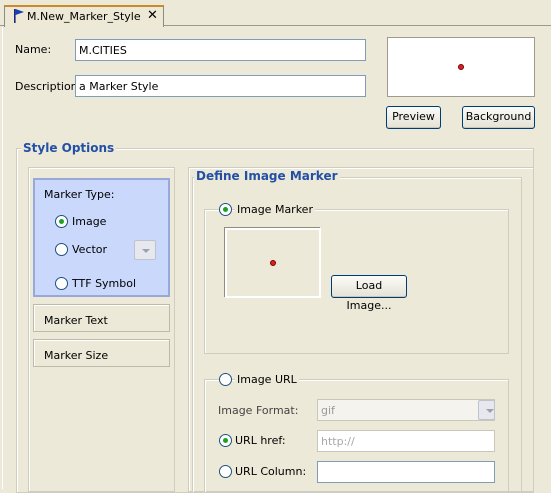 The height and width of the screenshot is (493, 551). Describe the element at coordinates (19, 16) in the screenshot. I see `flag-icon` at that location.